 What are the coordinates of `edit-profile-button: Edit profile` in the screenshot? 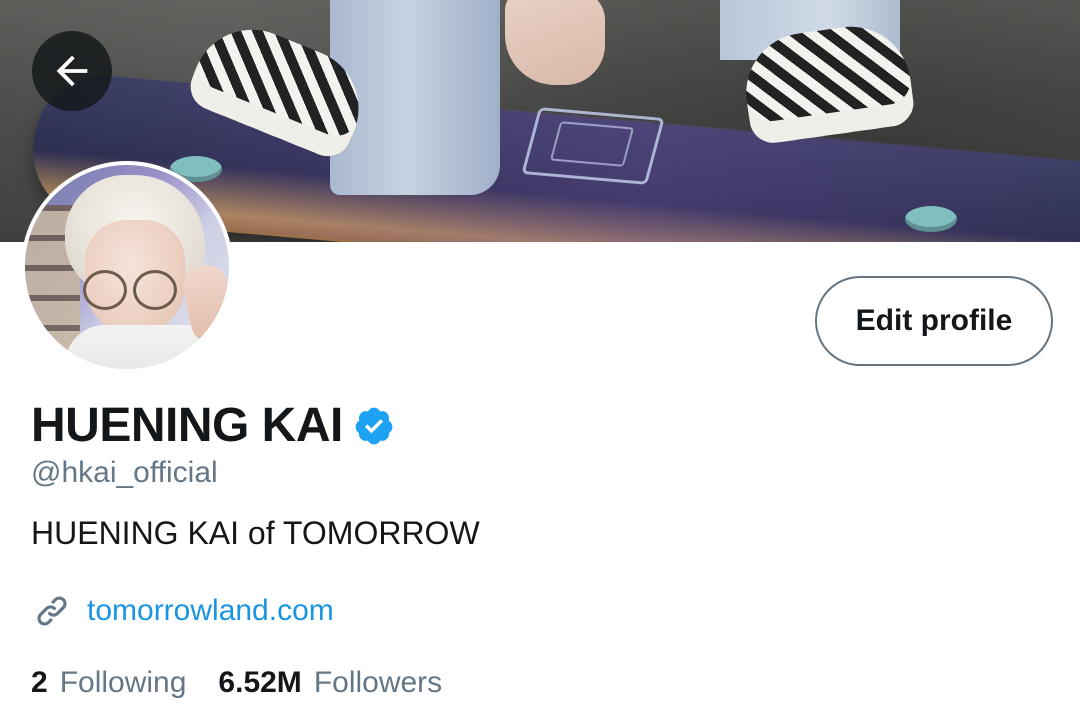 It's located at (934, 321).